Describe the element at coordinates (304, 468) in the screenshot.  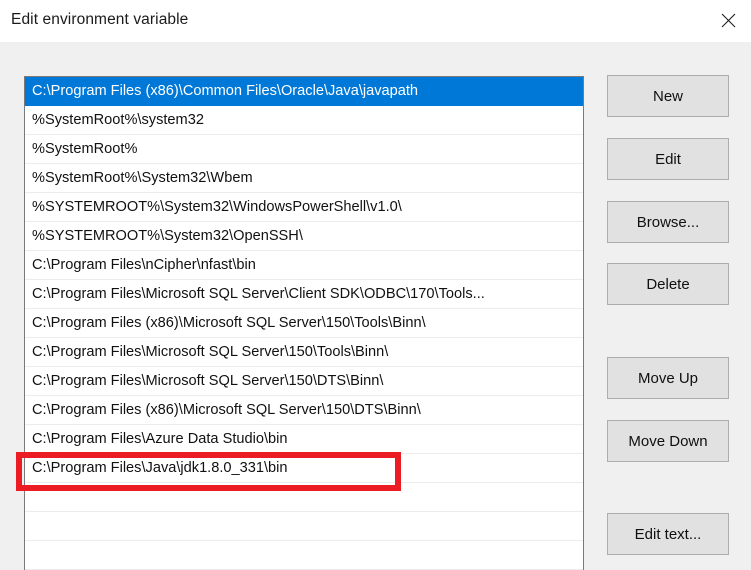
I see `path-list-item: C:\Program Files\Java\jdk1.8.0_331\bin` at that location.